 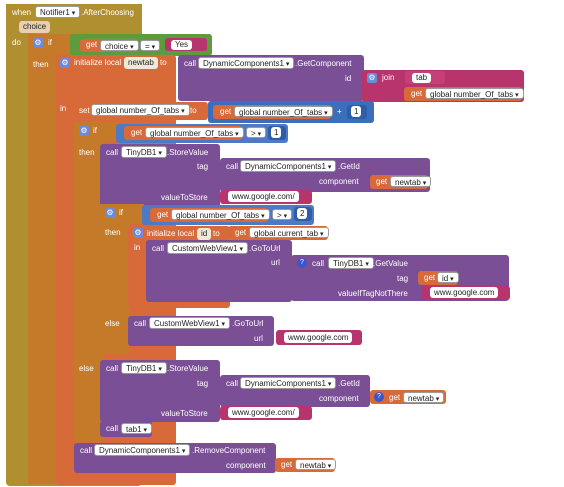 I want to click on var-choice-dropdown: choice, so click(x=119, y=45).